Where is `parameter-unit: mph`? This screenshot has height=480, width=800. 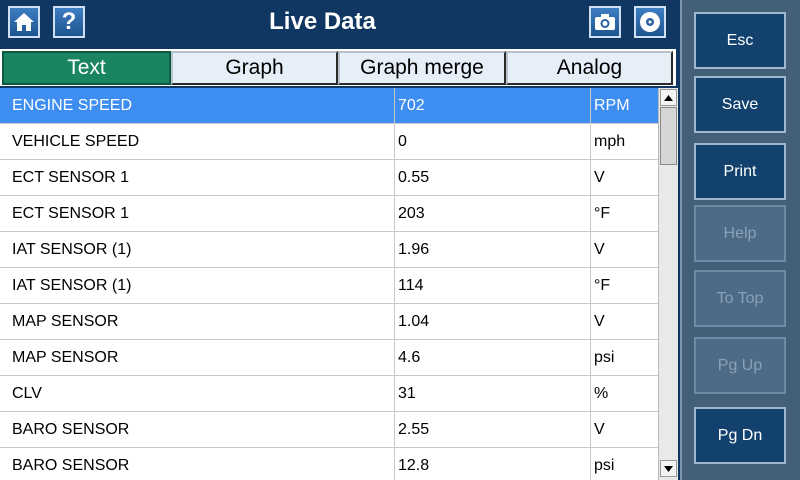 parameter-unit: mph is located at coordinates (624, 141).